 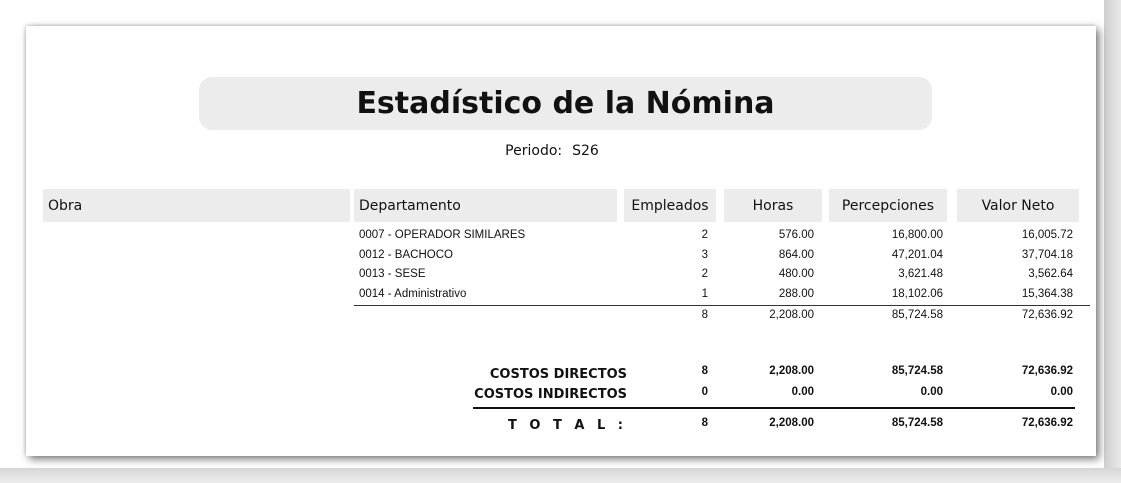 I want to click on header-obra: Obra, so click(x=196, y=205).